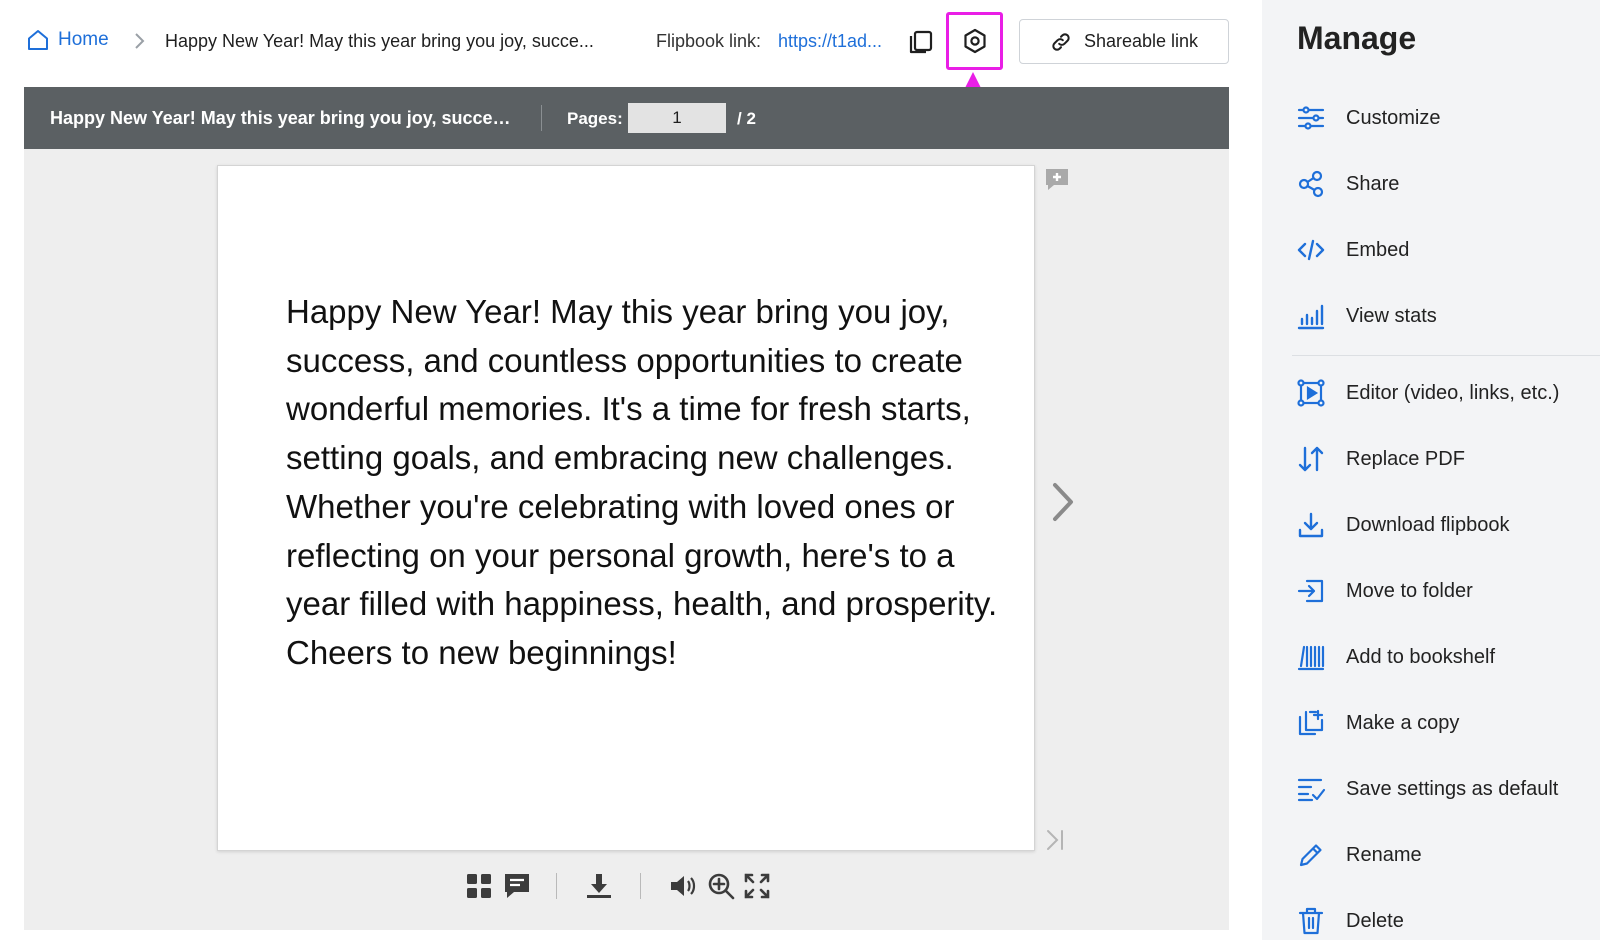 This screenshot has width=1600, height=940. What do you see at coordinates (1311, 317) in the screenshot?
I see `stats-icon` at bounding box center [1311, 317].